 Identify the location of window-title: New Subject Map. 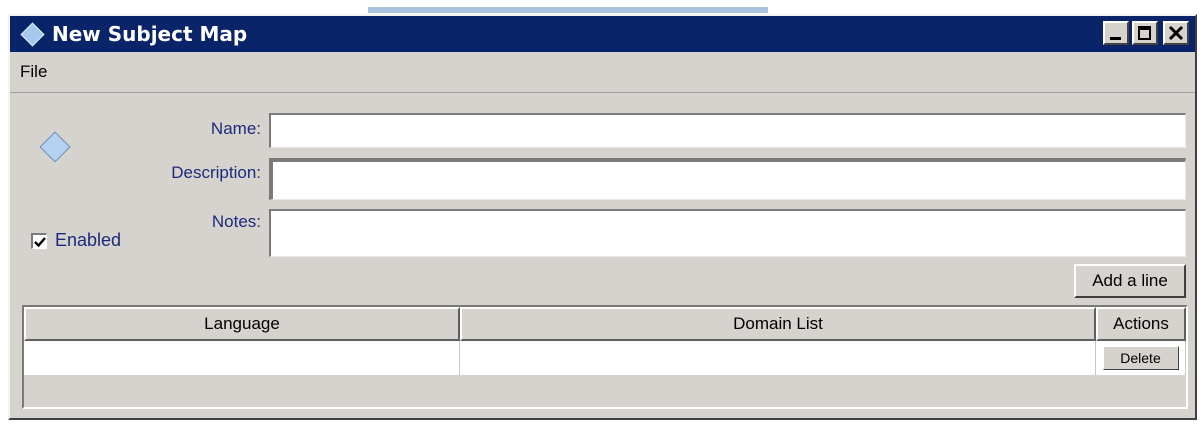
(150, 34).